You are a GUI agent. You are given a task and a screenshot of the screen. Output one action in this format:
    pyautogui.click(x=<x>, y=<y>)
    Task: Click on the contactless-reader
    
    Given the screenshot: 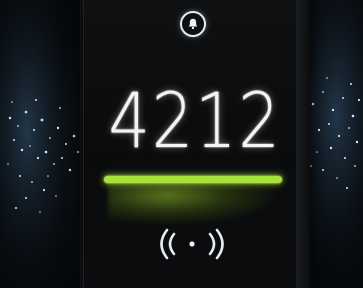 What is the action you would take?
    pyautogui.click(x=192, y=244)
    